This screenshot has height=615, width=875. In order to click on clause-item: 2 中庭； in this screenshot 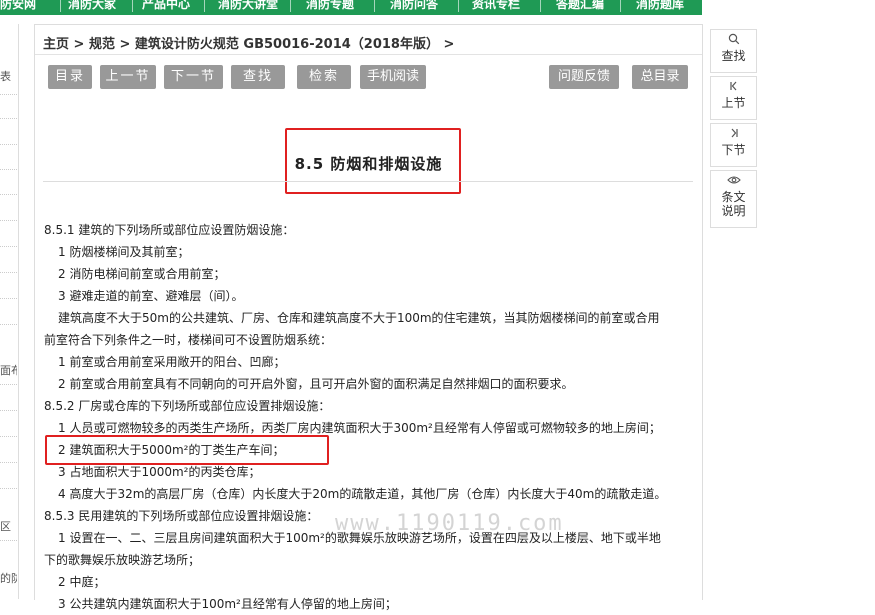, I will do `click(82, 582)`.